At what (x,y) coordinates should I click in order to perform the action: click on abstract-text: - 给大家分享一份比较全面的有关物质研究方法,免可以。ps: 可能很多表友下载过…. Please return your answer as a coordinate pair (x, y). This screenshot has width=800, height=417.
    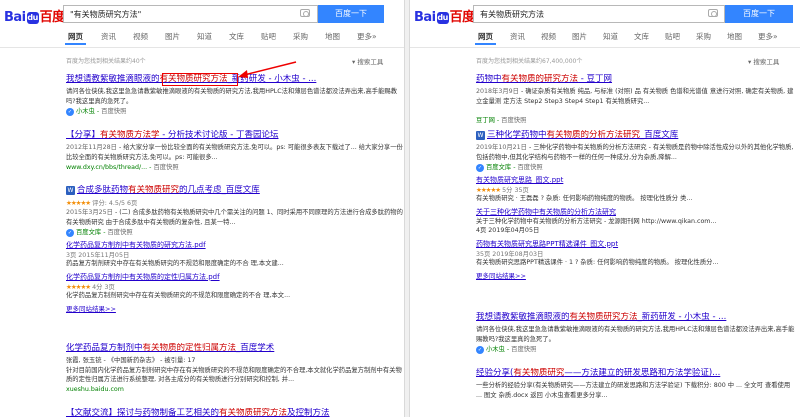
    Looking at the image, I should click on (234, 152).